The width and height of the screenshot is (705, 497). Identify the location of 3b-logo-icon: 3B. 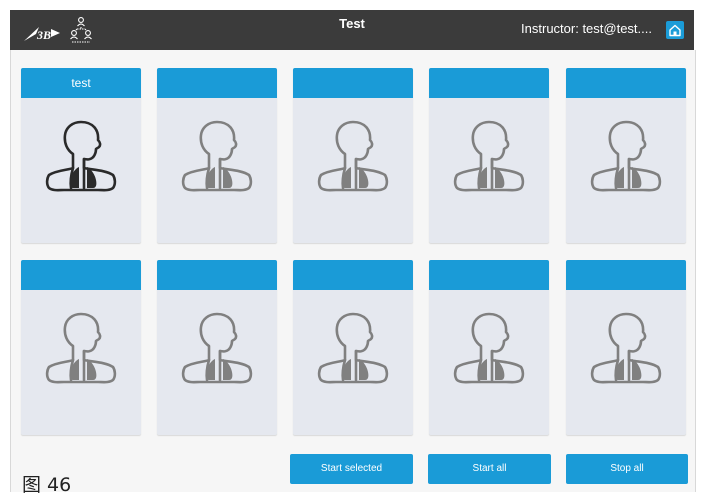
(42, 34).